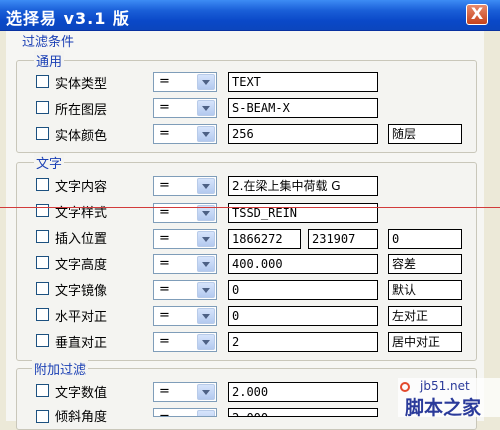  What do you see at coordinates (303, 342) in the screenshot?
I see `v-align-input: 2` at bounding box center [303, 342].